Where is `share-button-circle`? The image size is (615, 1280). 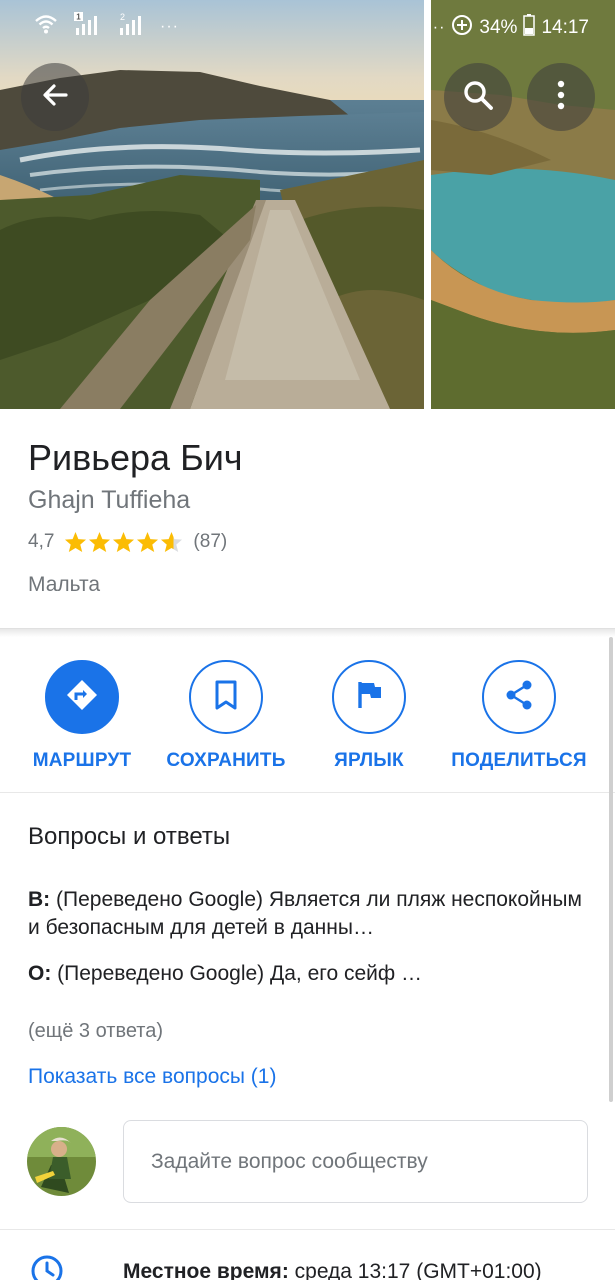
share-button-circle is located at coordinates (519, 697).